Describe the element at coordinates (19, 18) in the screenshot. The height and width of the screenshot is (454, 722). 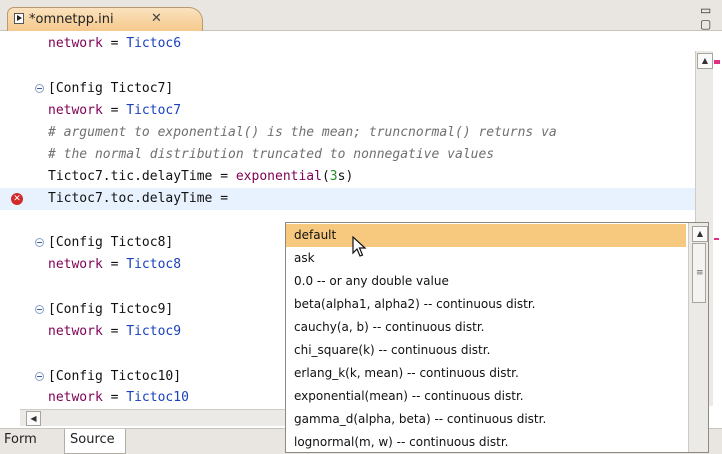
I see `ini-file-icon` at that location.